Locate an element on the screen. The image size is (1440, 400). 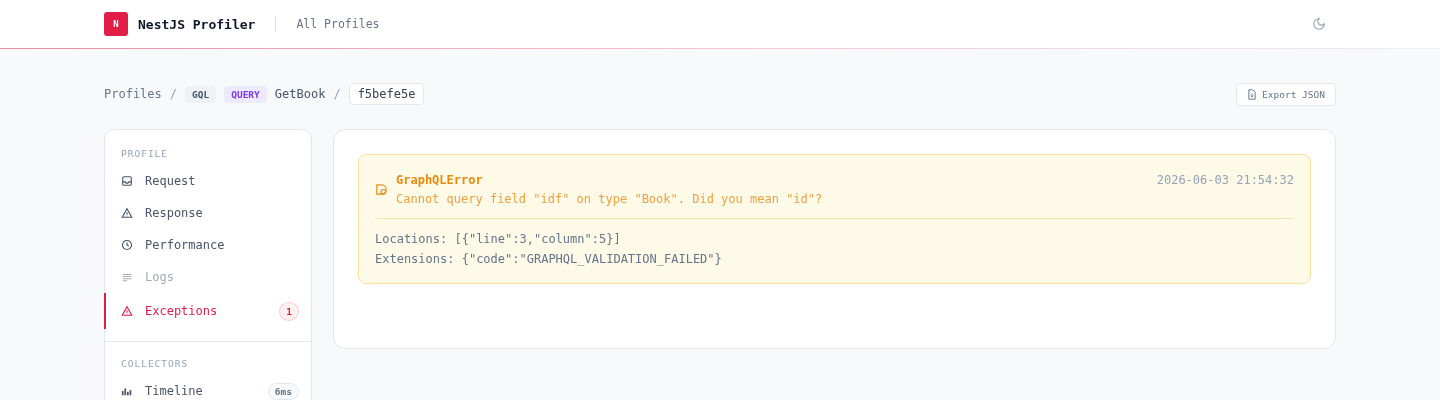
sidebar-item: Timeline 6ms is located at coordinates (207, 387).